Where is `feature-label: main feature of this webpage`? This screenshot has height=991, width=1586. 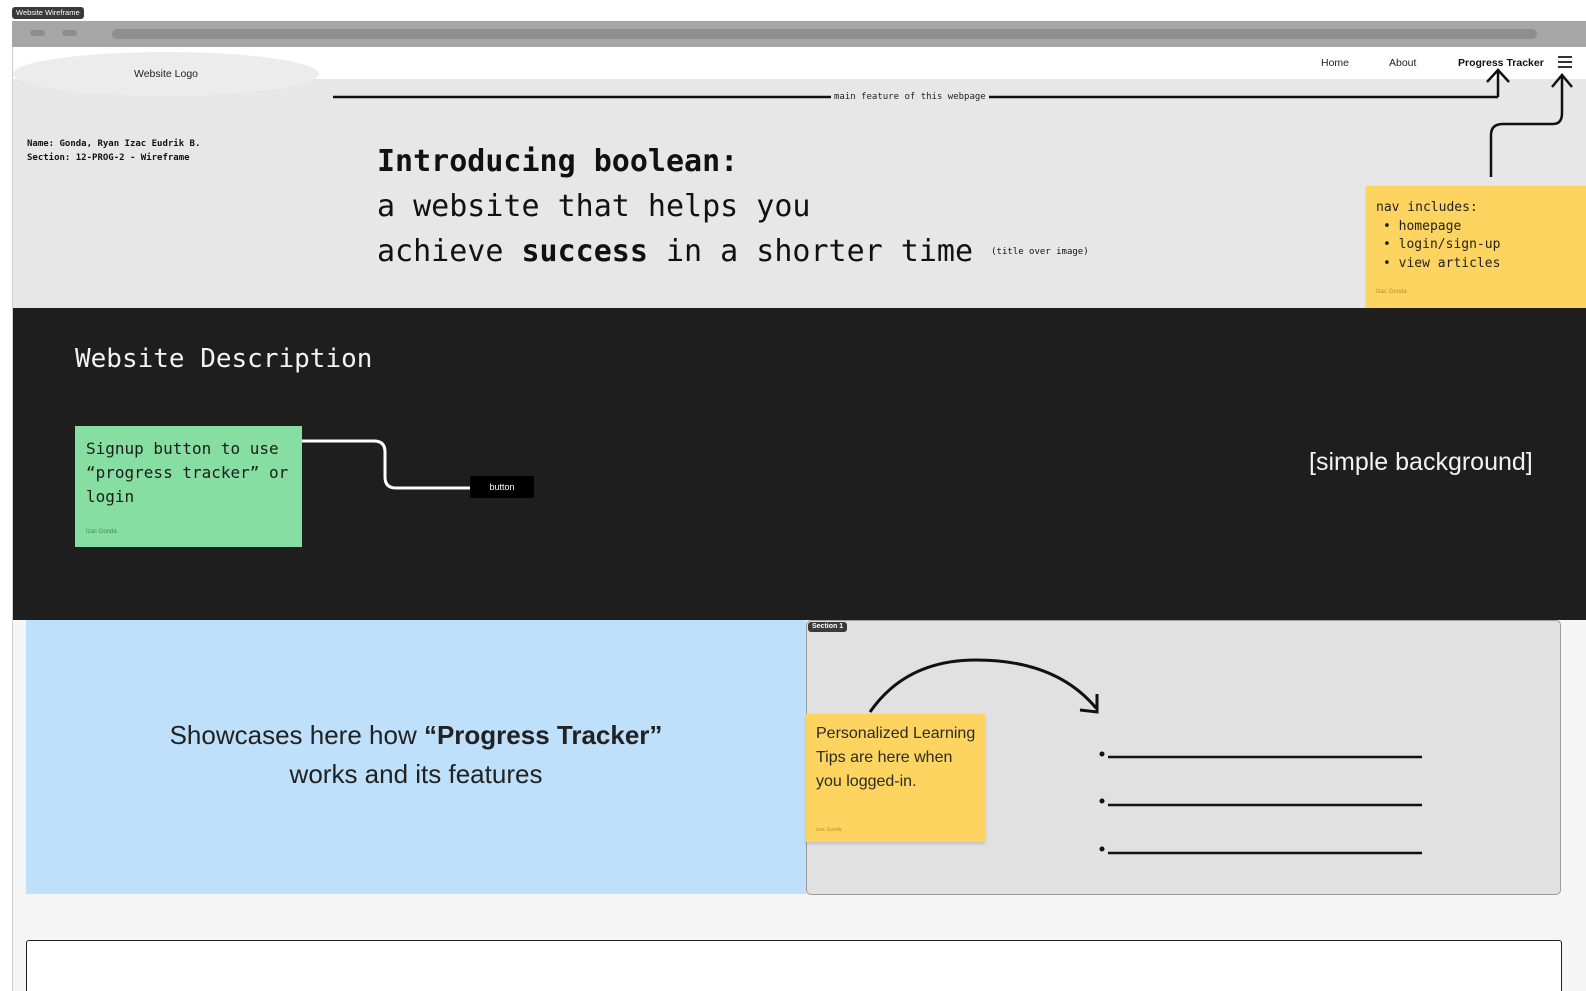 feature-label: main feature of this webpage is located at coordinates (910, 97).